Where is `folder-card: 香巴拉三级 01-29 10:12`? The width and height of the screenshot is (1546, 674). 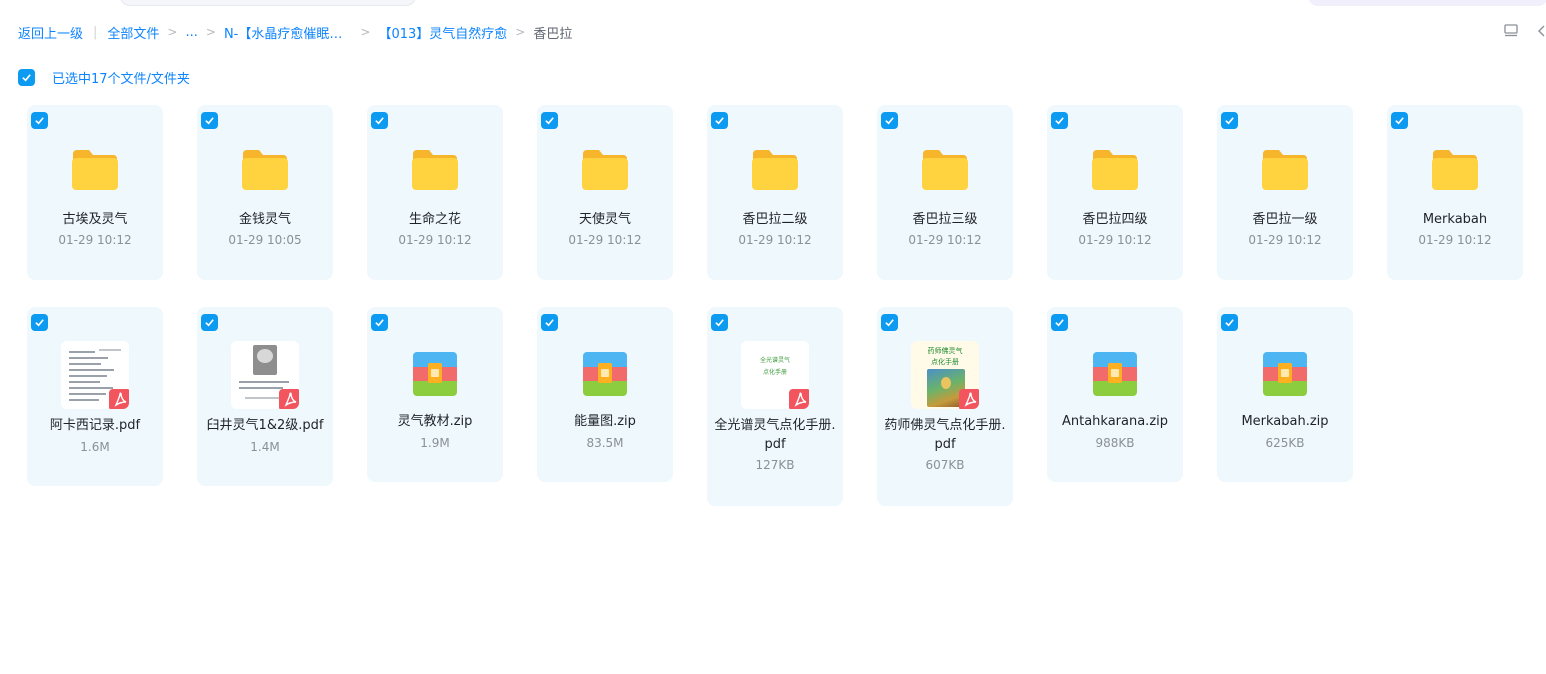
folder-card: 香巴拉三级 01-29 10:12 is located at coordinates (945, 192).